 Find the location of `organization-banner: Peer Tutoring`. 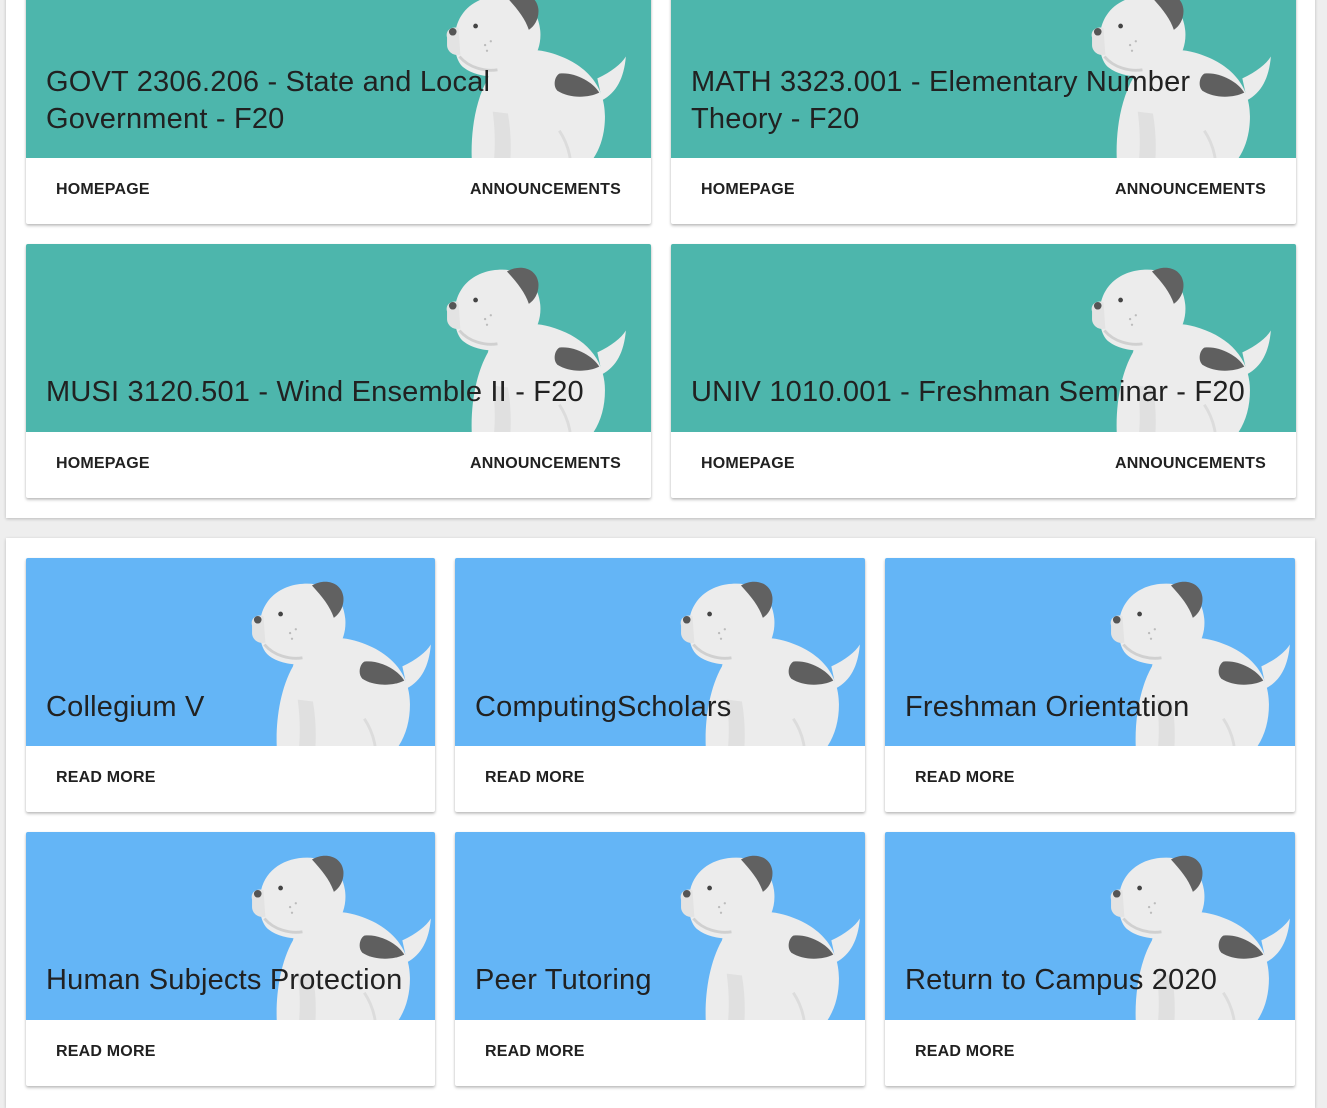

organization-banner: Peer Tutoring is located at coordinates (660, 926).